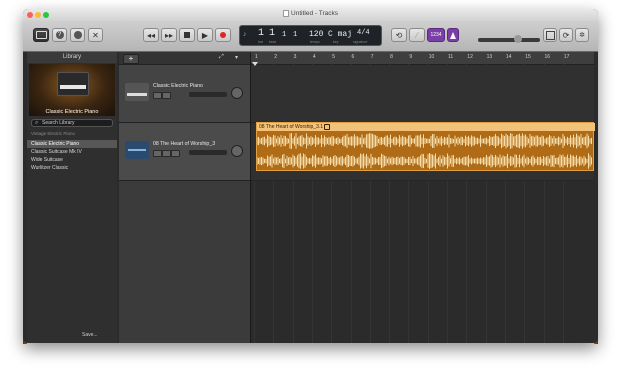 The image size is (621, 375). Describe the element at coordinates (137, 150) in the screenshot. I see `waveform-track-icon` at that location.